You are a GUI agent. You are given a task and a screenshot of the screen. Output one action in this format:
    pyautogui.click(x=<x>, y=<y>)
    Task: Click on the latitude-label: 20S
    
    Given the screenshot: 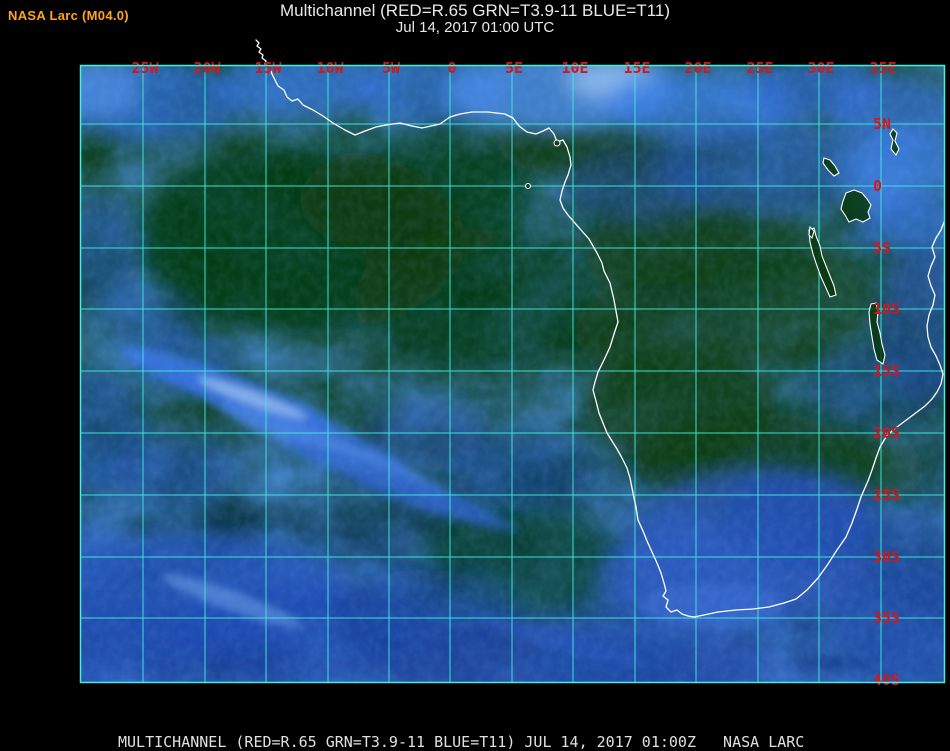 What is the action you would take?
    pyautogui.click(x=886, y=433)
    